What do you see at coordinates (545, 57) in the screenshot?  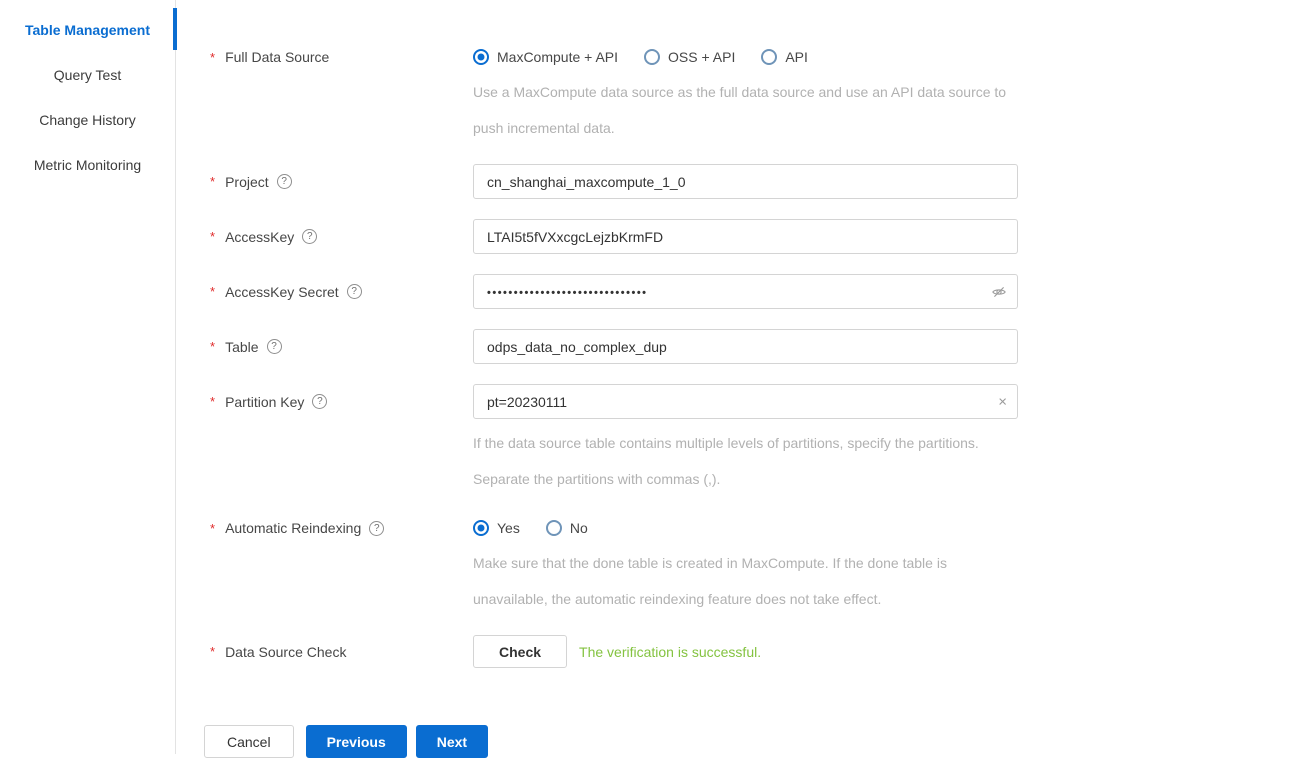 I see `radio-option-maxcompute-api: MaxCompute + API` at bounding box center [545, 57].